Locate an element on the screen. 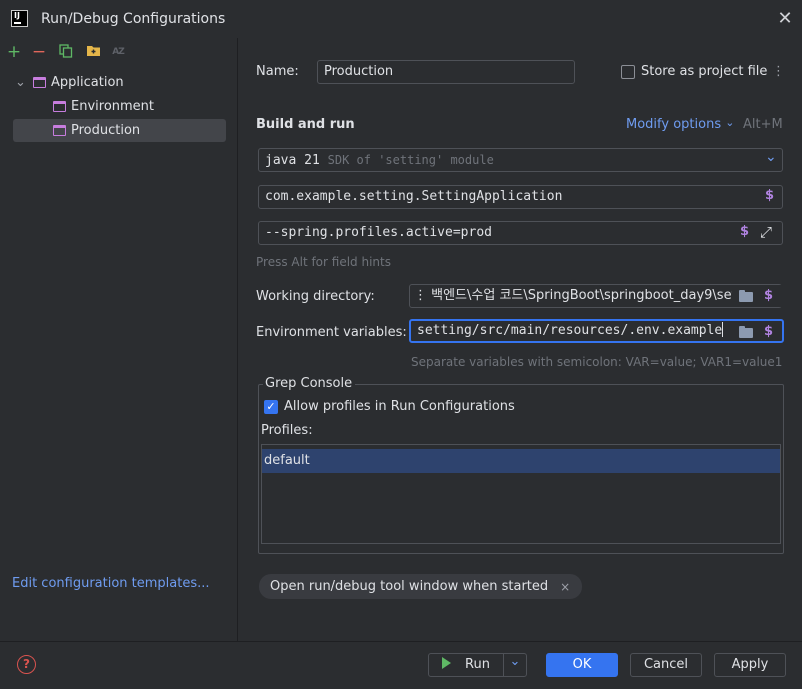  name-label: Name: is located at coordinates (277, 71).